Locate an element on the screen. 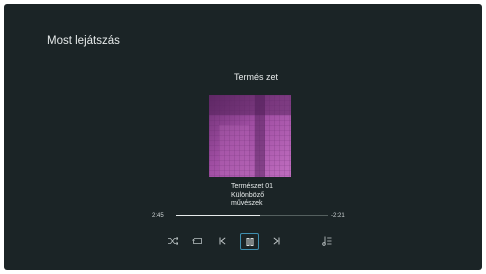 Image resolution: width=486 pixels, height=274 pixels. pause-button is located at coordinates (249, 241).